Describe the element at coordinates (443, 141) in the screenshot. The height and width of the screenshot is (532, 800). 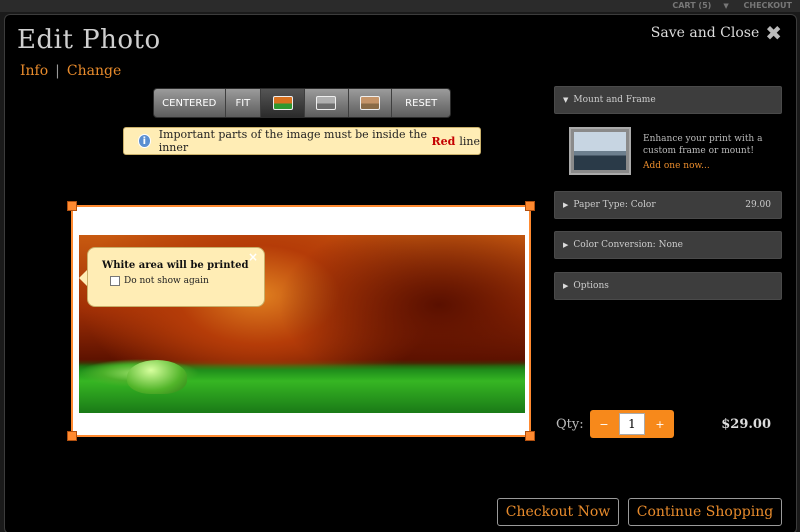
I see `notice-highlight: Red` at that location.